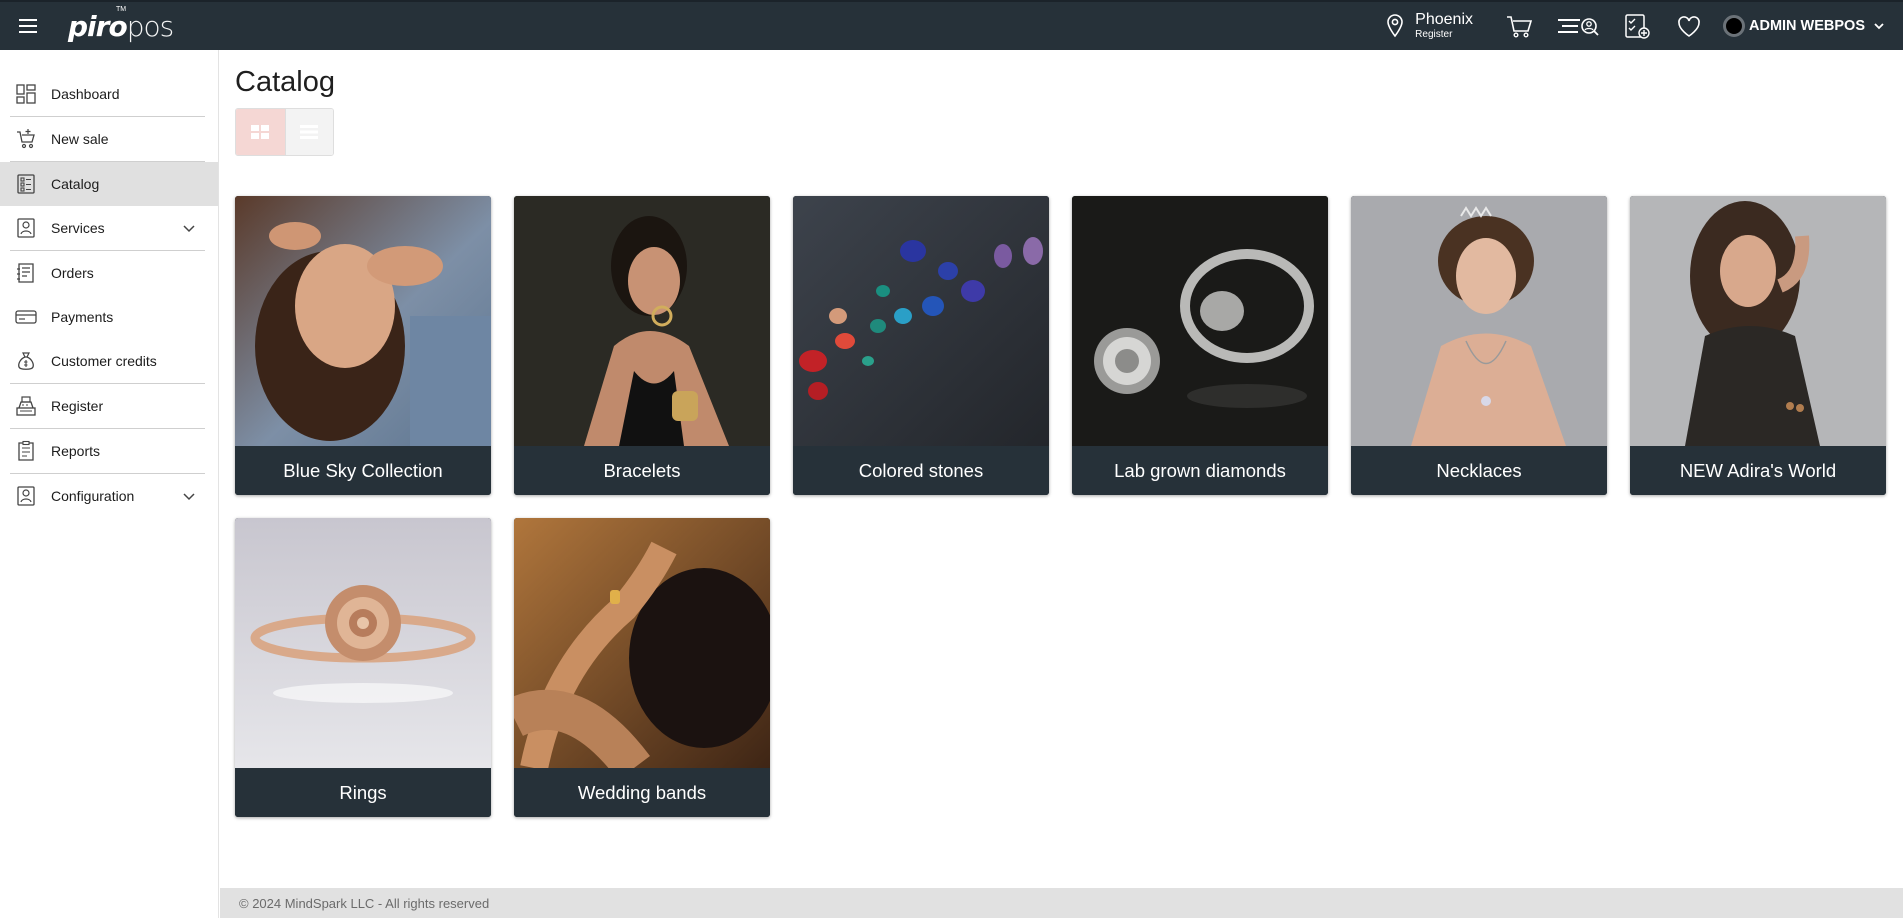 Image resolution: width=1903 pixels, height=918 pixels. What do you see at coordinates (1807, 26) in the screenshot?
I see `user-name: ADMIN WEBPOS` at bounding box center [1807, 26].